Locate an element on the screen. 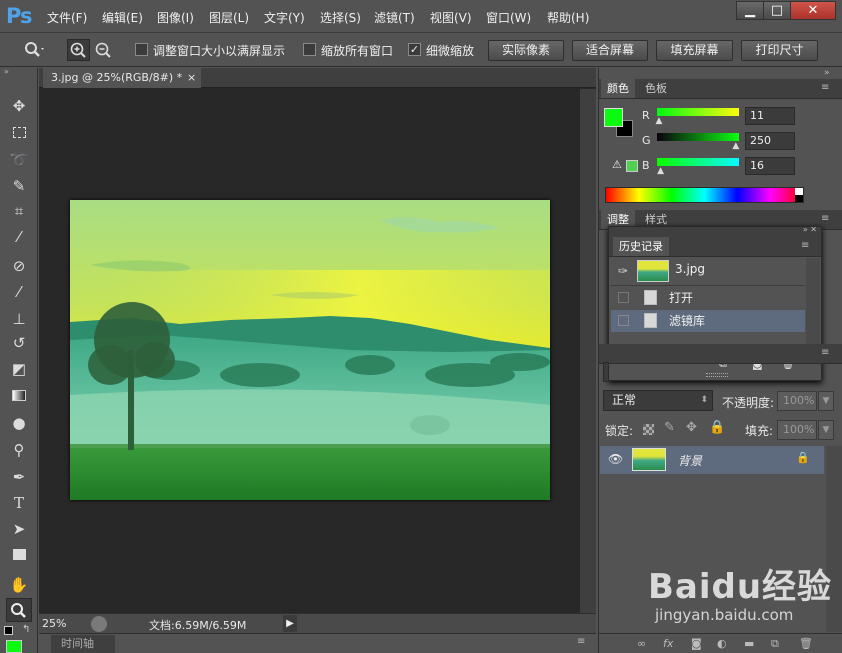 The image size is (842, 653). layer-style-fx-icon: fx is located at coordinates (668, 643).